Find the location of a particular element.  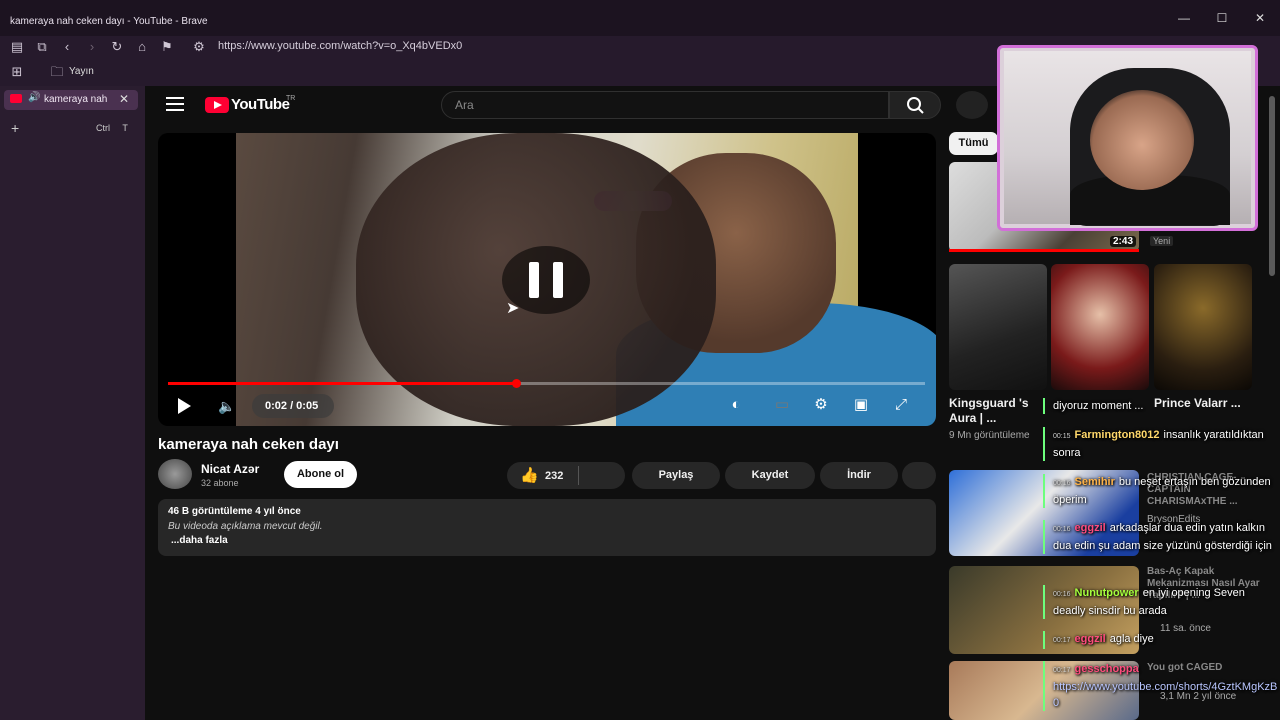

chat-text: agla diye is located at coordinates (1131, 639).